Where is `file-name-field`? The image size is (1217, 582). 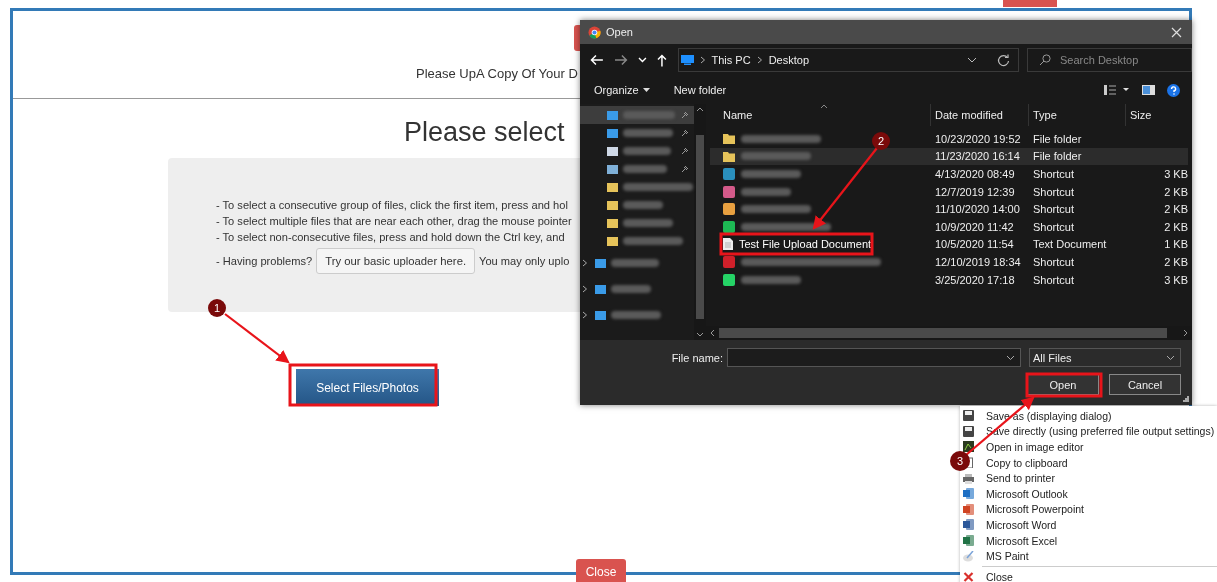
file-name-field is located at coordinates (874, 357).